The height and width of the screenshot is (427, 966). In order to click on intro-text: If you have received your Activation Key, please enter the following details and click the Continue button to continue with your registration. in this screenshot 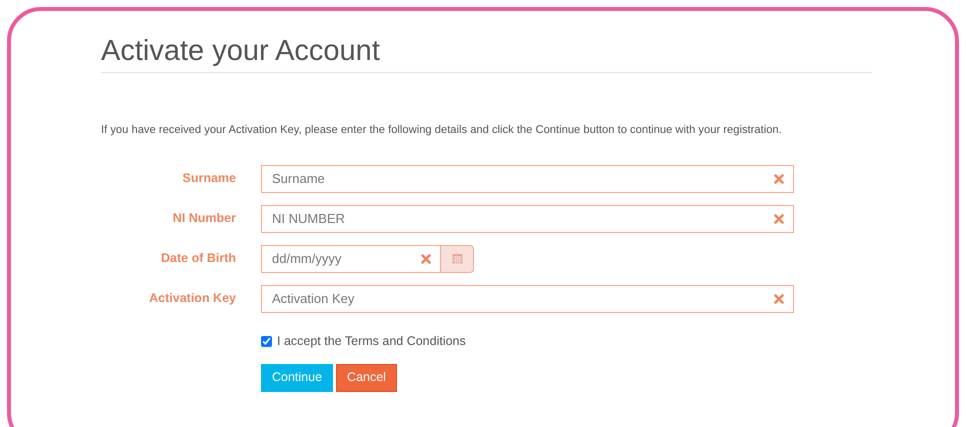, I will do `click(442, 130)`.